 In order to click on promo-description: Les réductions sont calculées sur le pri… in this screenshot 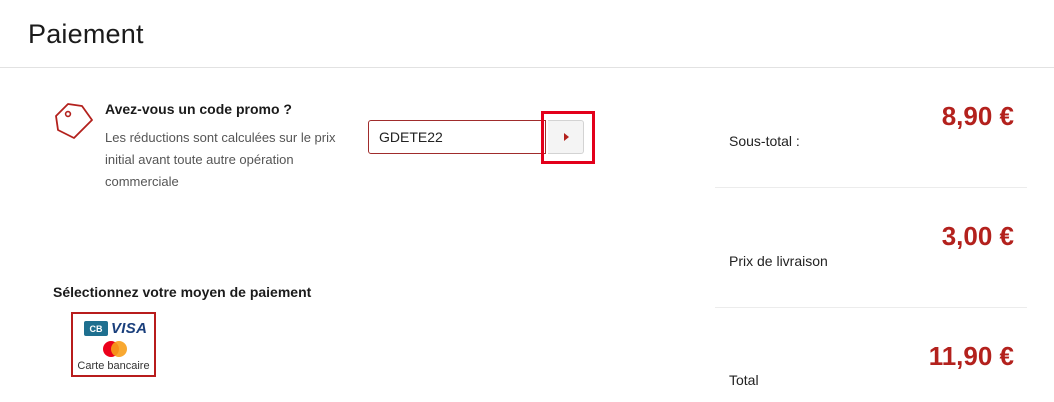, I will do `click(220, 159)`.